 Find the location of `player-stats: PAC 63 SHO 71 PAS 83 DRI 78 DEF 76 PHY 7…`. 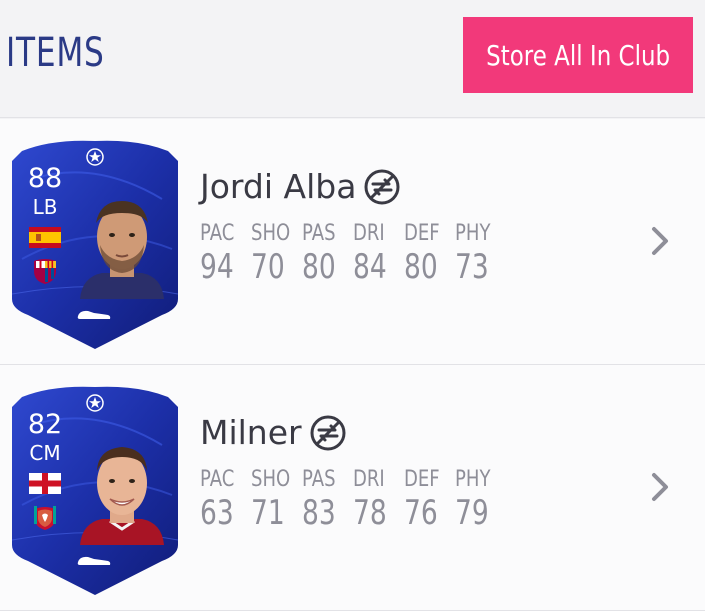

player-stats: PAC 63 SHO 71 PAS 83 DRI 78 DEF 76 PHY 7… is located at coordinates (353, 500).